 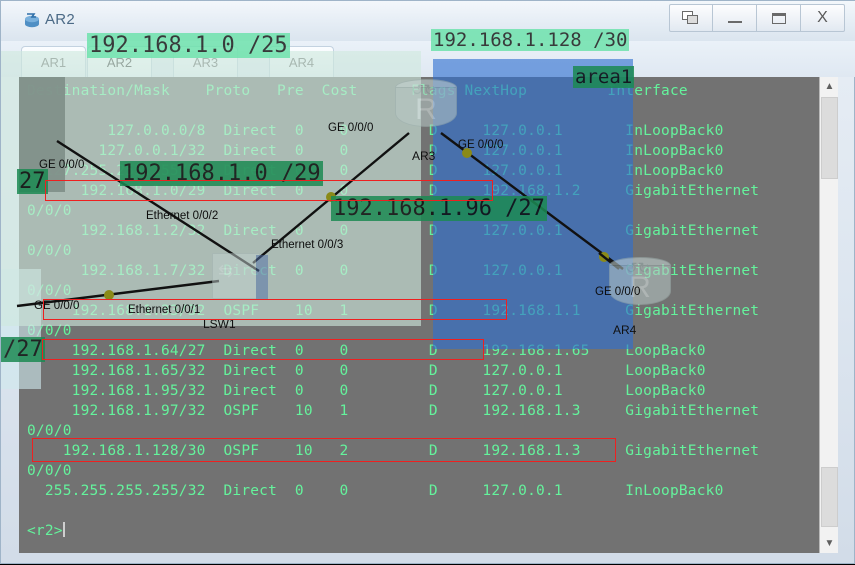 What do you see at coordinates (829, 543) in the screenshot?
I see `scroll-down-icon: ▼` at bounding box center [829, 543].